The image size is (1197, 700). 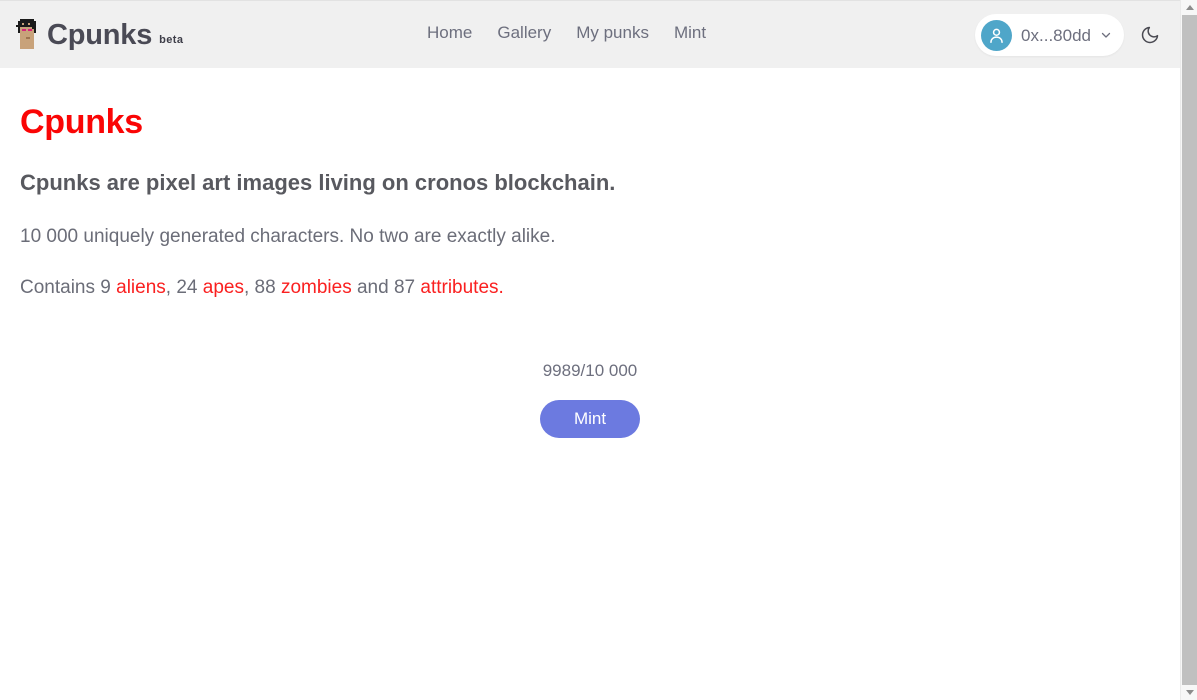 What do you see at coordinates (141, 287) in the screenshot?
I see `aliens-link: aliens` at bounding box center [141, 287].